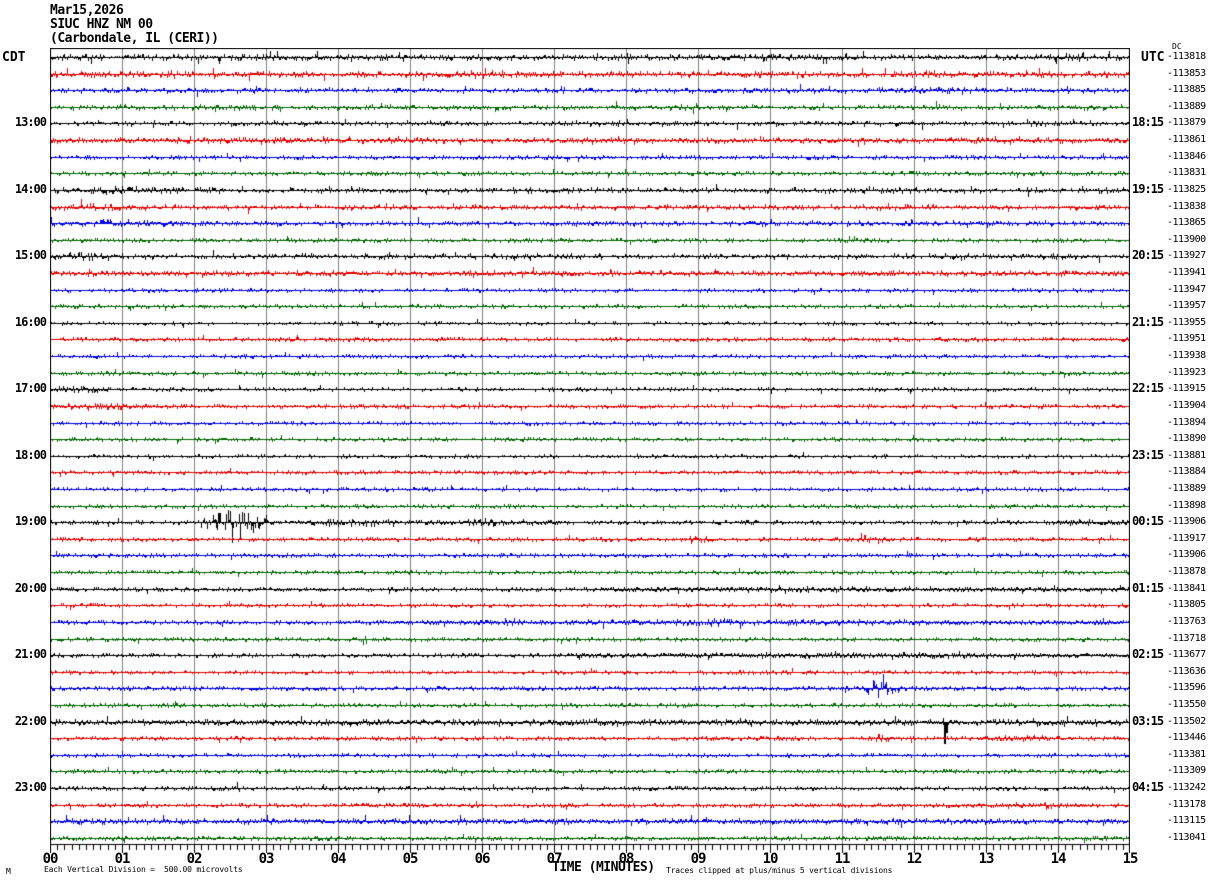  Describe the element at coordinates (1148, 122) in the screenshot. I see `right-hour-label: 18:15` at that location.